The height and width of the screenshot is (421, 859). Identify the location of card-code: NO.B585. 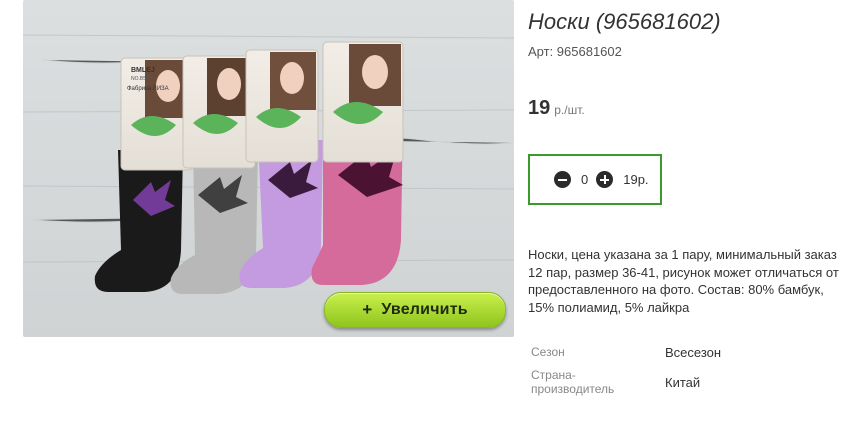
(141, 79).